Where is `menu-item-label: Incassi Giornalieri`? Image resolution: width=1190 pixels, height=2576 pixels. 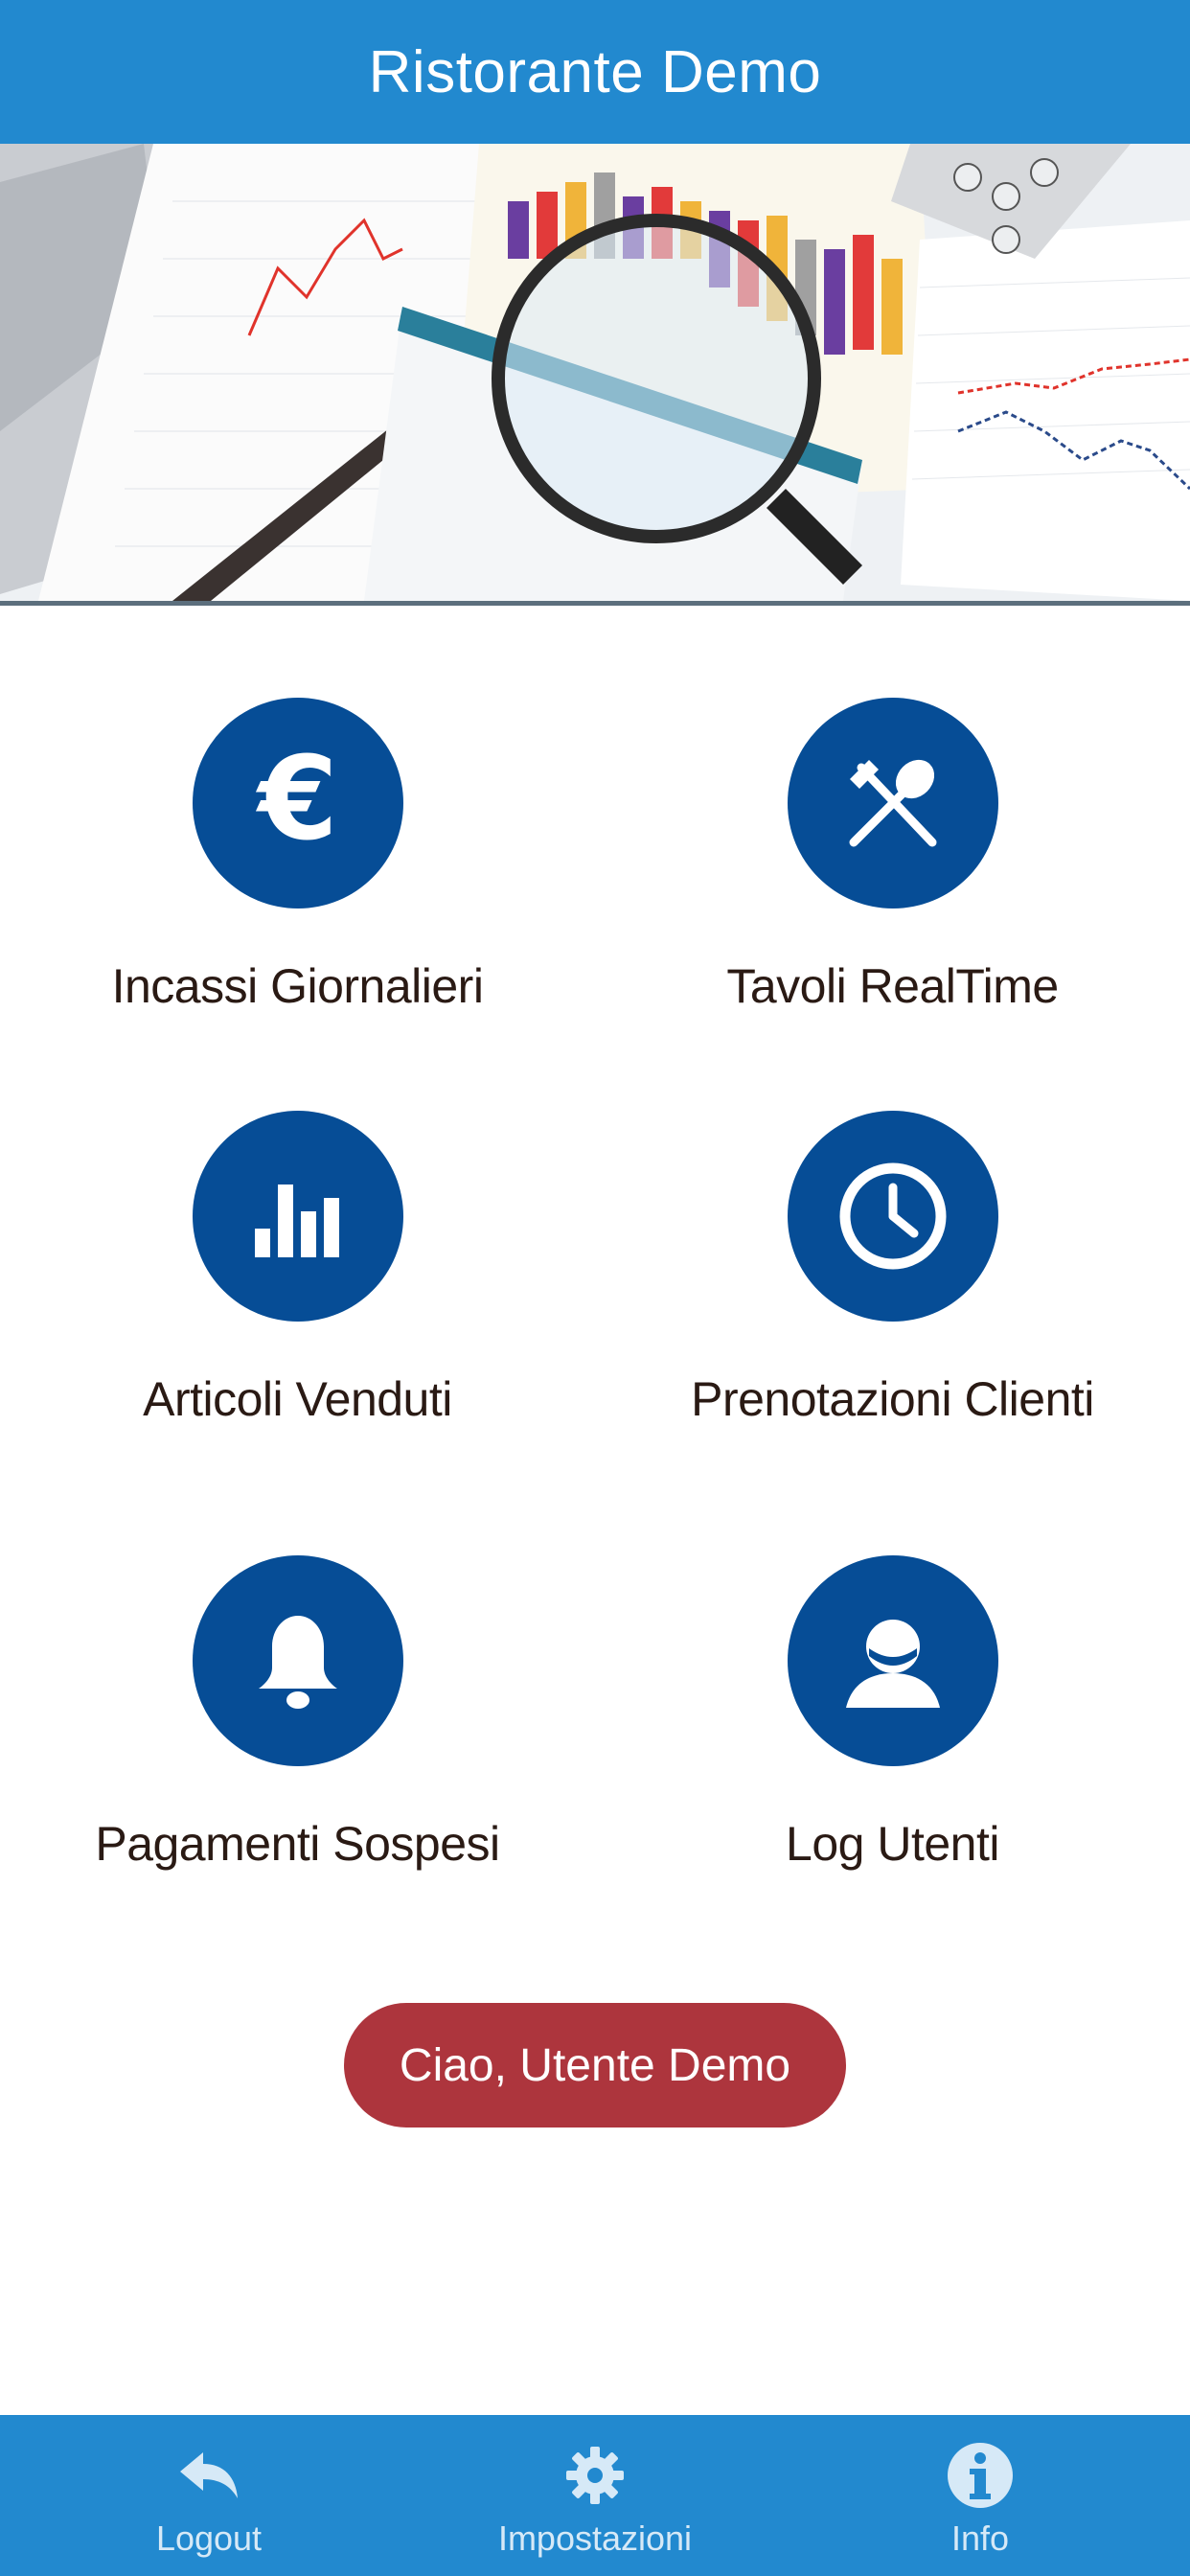
menu-item-label: Incassi Giornalieri is located at coordinates (297, 986).